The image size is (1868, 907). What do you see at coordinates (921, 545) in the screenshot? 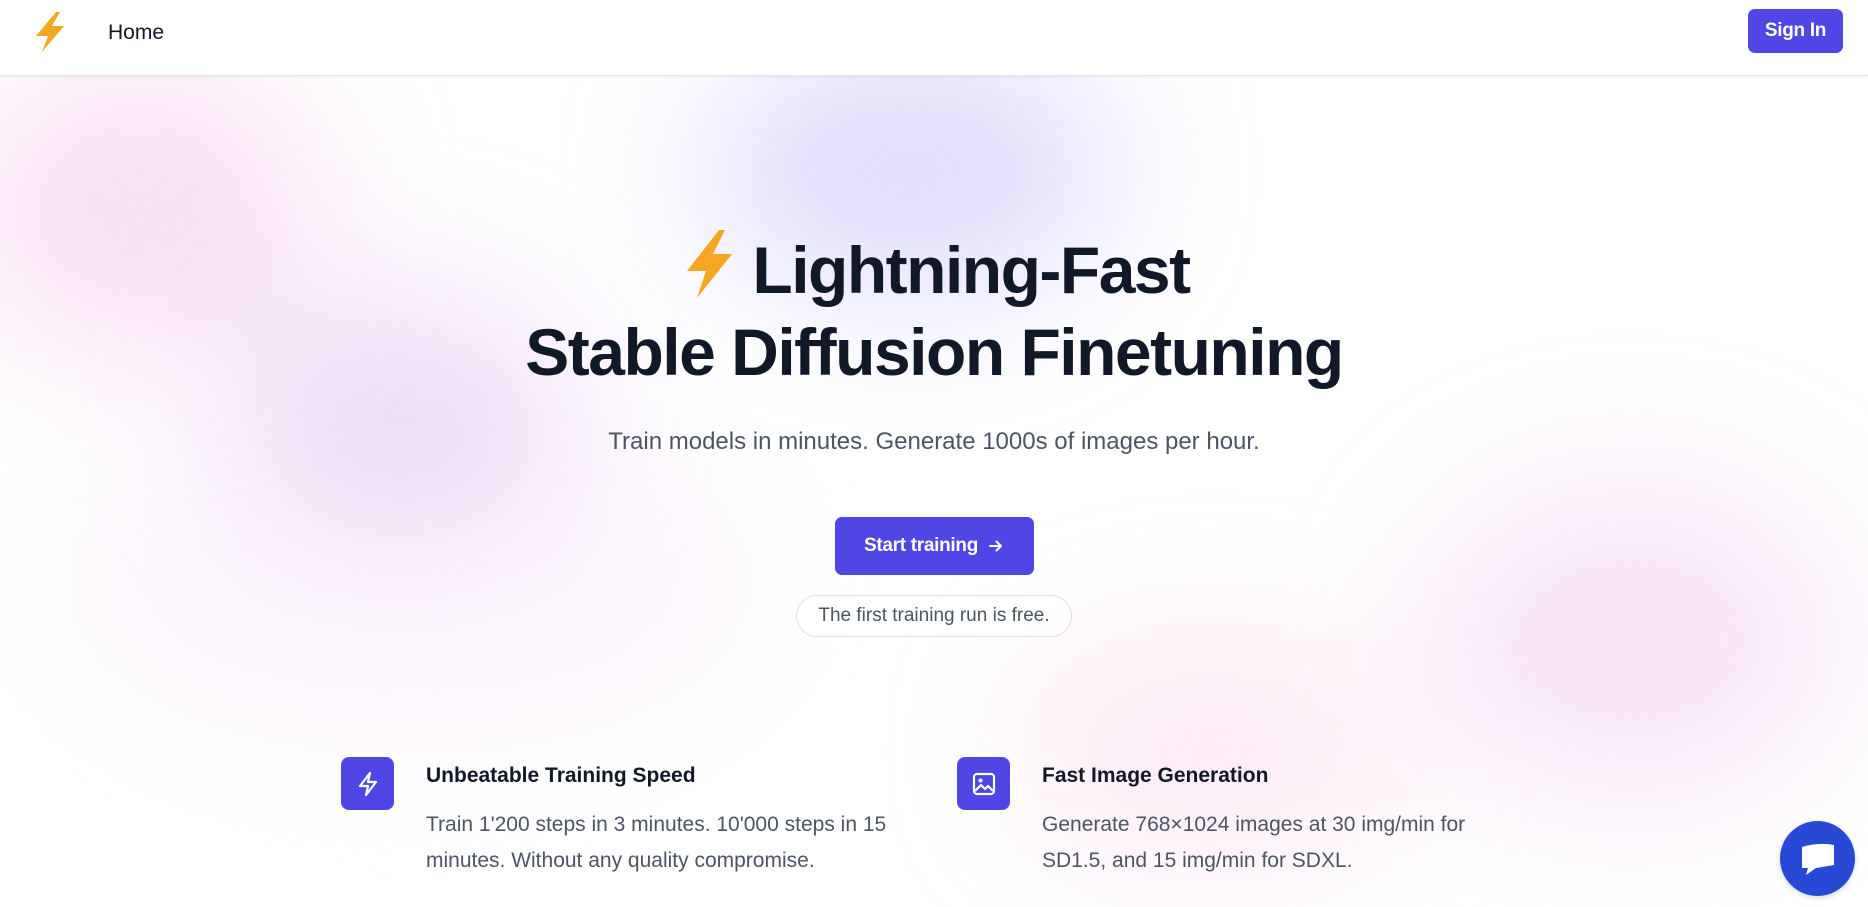
I see `start-training-label: Start training` at bounding box center [921, 545].